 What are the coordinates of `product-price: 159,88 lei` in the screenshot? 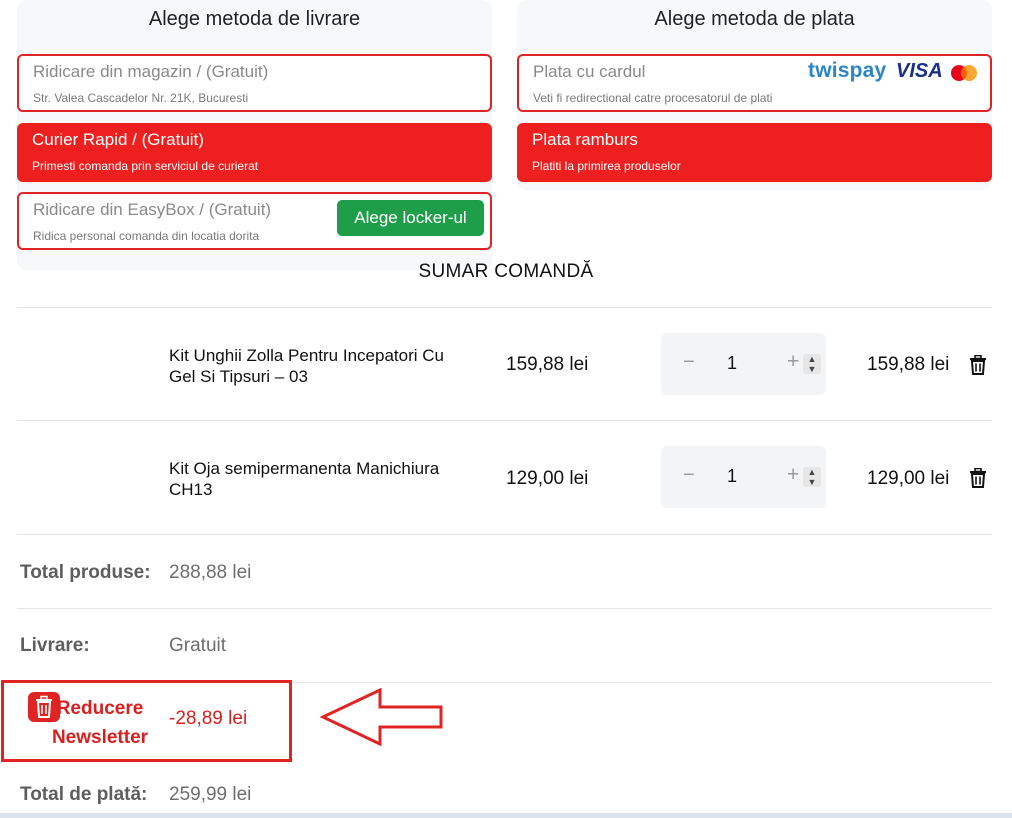 It's located at (547, 364).